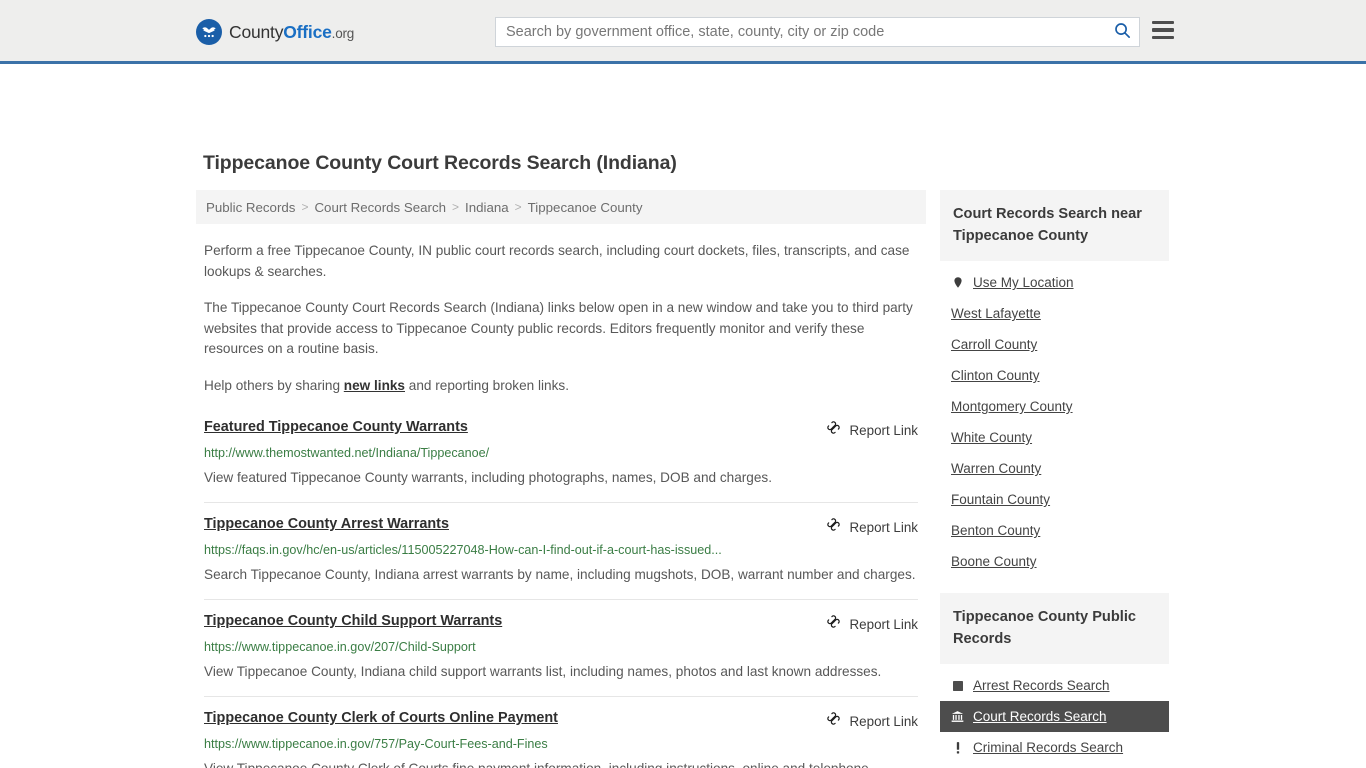  Describe the element at coordinates (992, 437) in the screenshot. I see `sidebar-item-label: White County` at that location.